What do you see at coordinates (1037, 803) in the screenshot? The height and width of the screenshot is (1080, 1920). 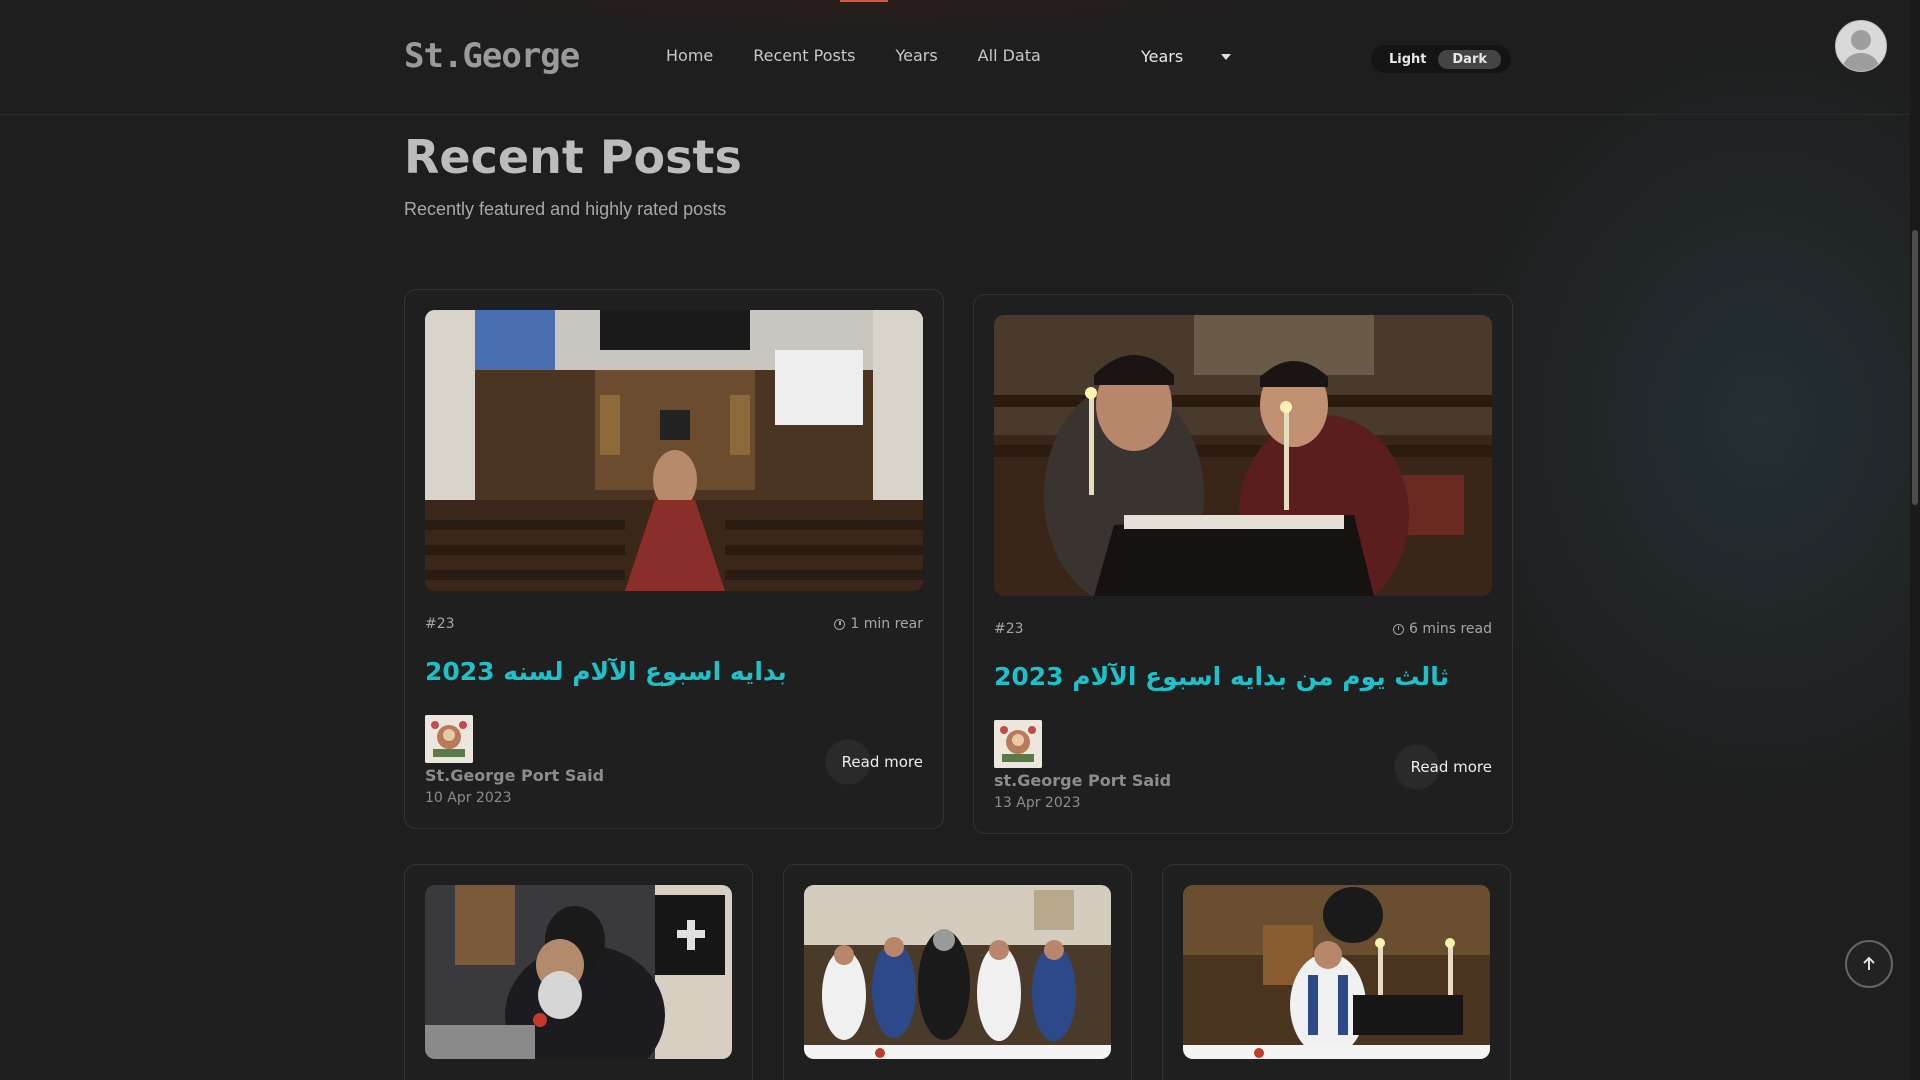 I see `post-date: 13 Apr 2023` at bounding box center [1037, 803].